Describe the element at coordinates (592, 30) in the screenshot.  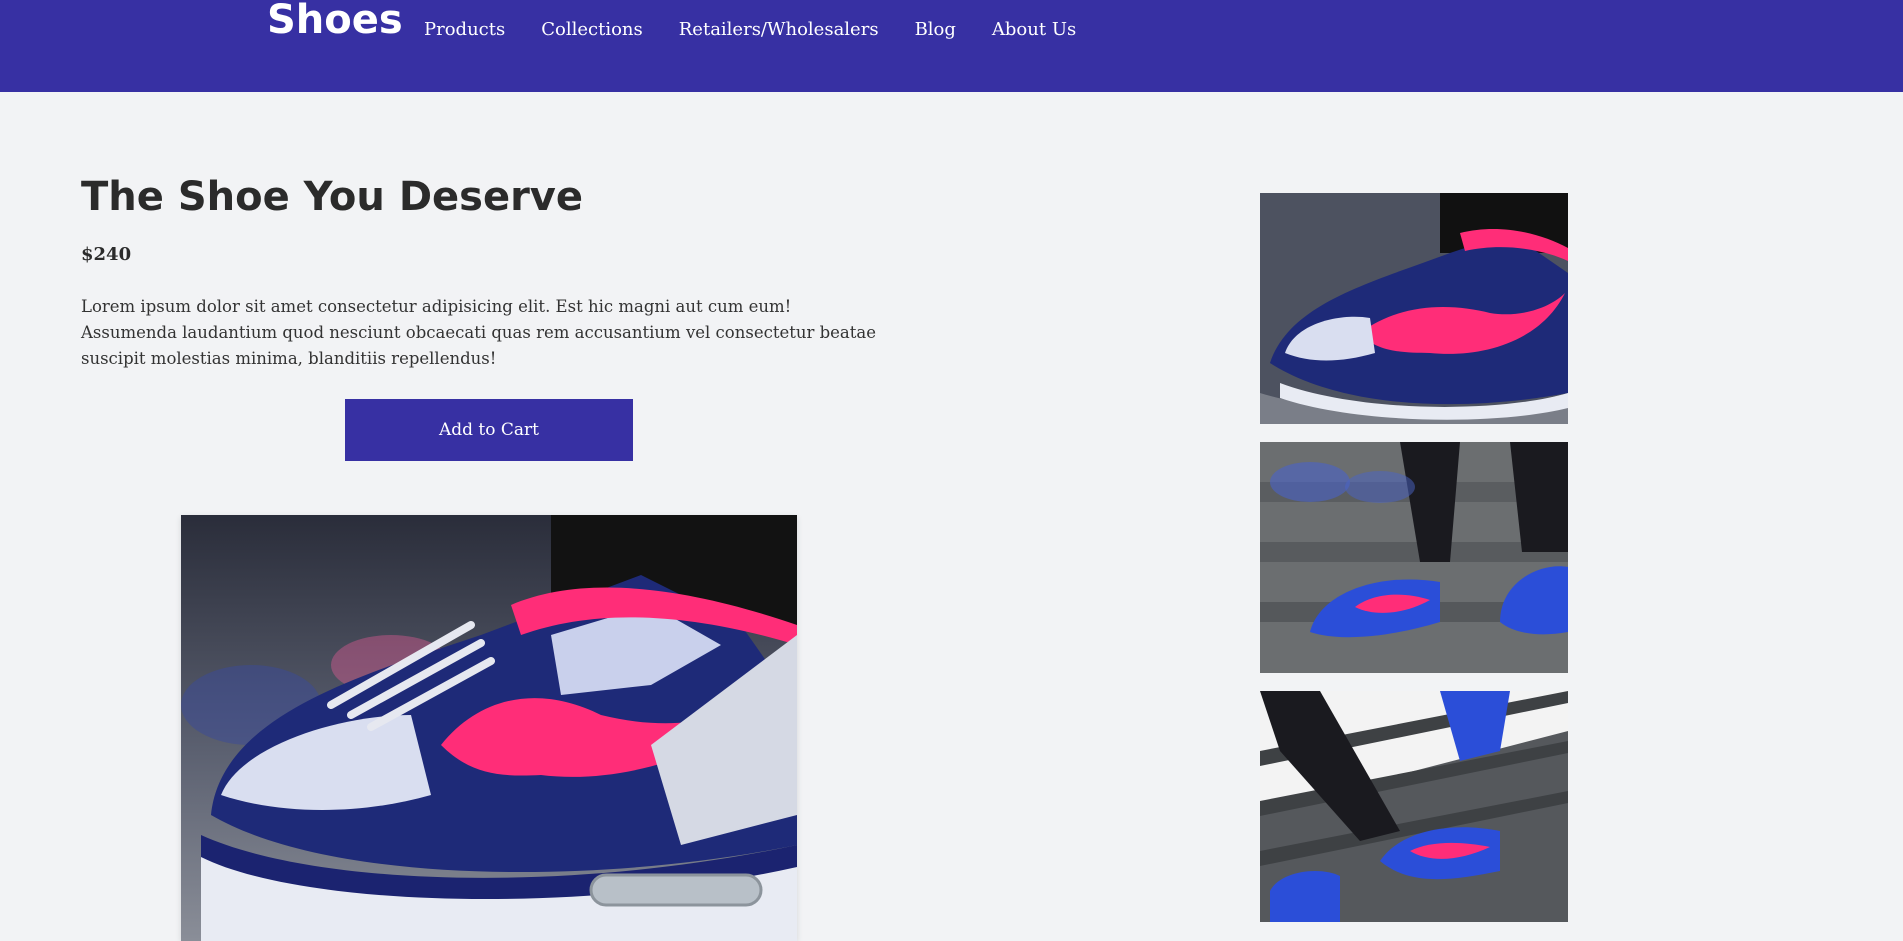
I see `nav-link-collections: Collections` at that location.